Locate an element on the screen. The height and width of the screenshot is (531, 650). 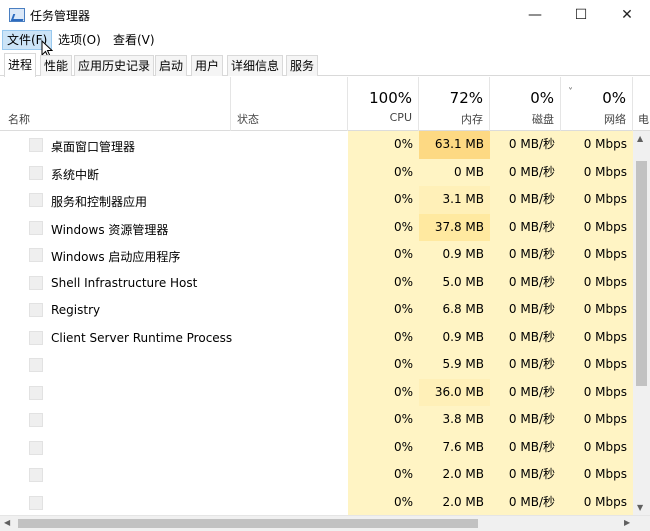
menu-options: 选项(O) is located at coordinates (79, 40).